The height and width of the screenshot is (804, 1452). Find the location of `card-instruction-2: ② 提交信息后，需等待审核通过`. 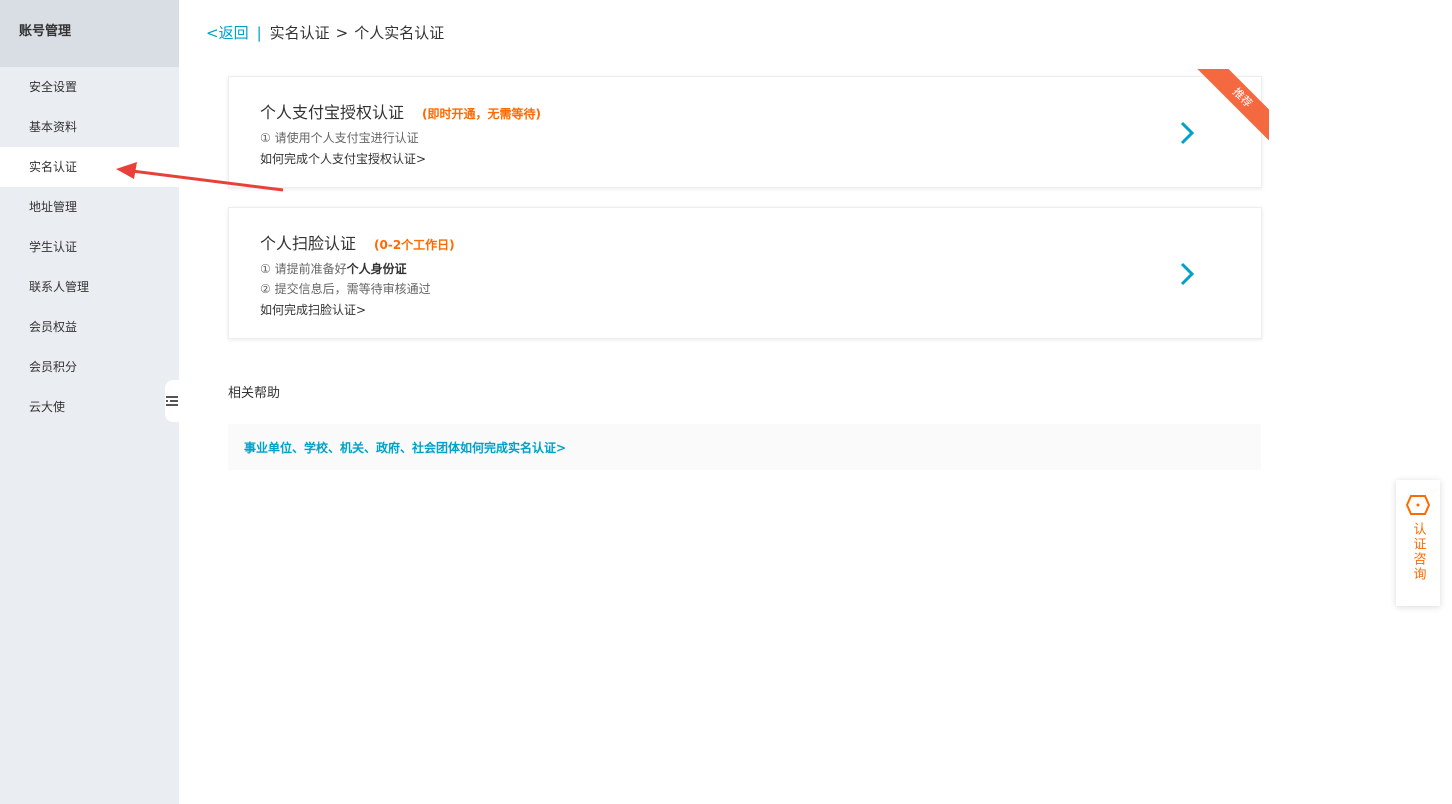

card-instruction-2: ② 提交信息后，需等待审核通过 is located at coordinates (345, 289).